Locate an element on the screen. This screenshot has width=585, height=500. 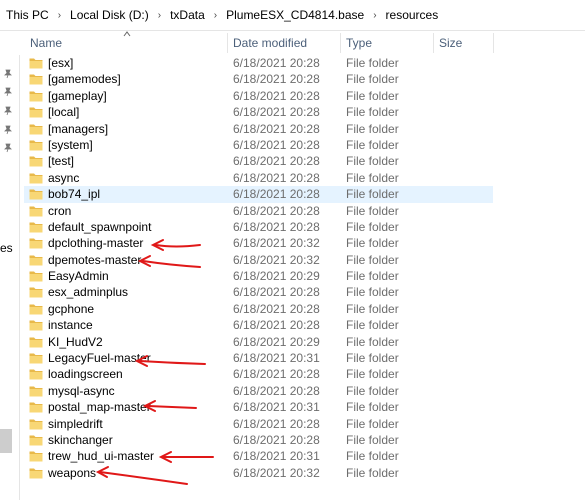
navigation-pane: es is located at coordinates (10, 265).